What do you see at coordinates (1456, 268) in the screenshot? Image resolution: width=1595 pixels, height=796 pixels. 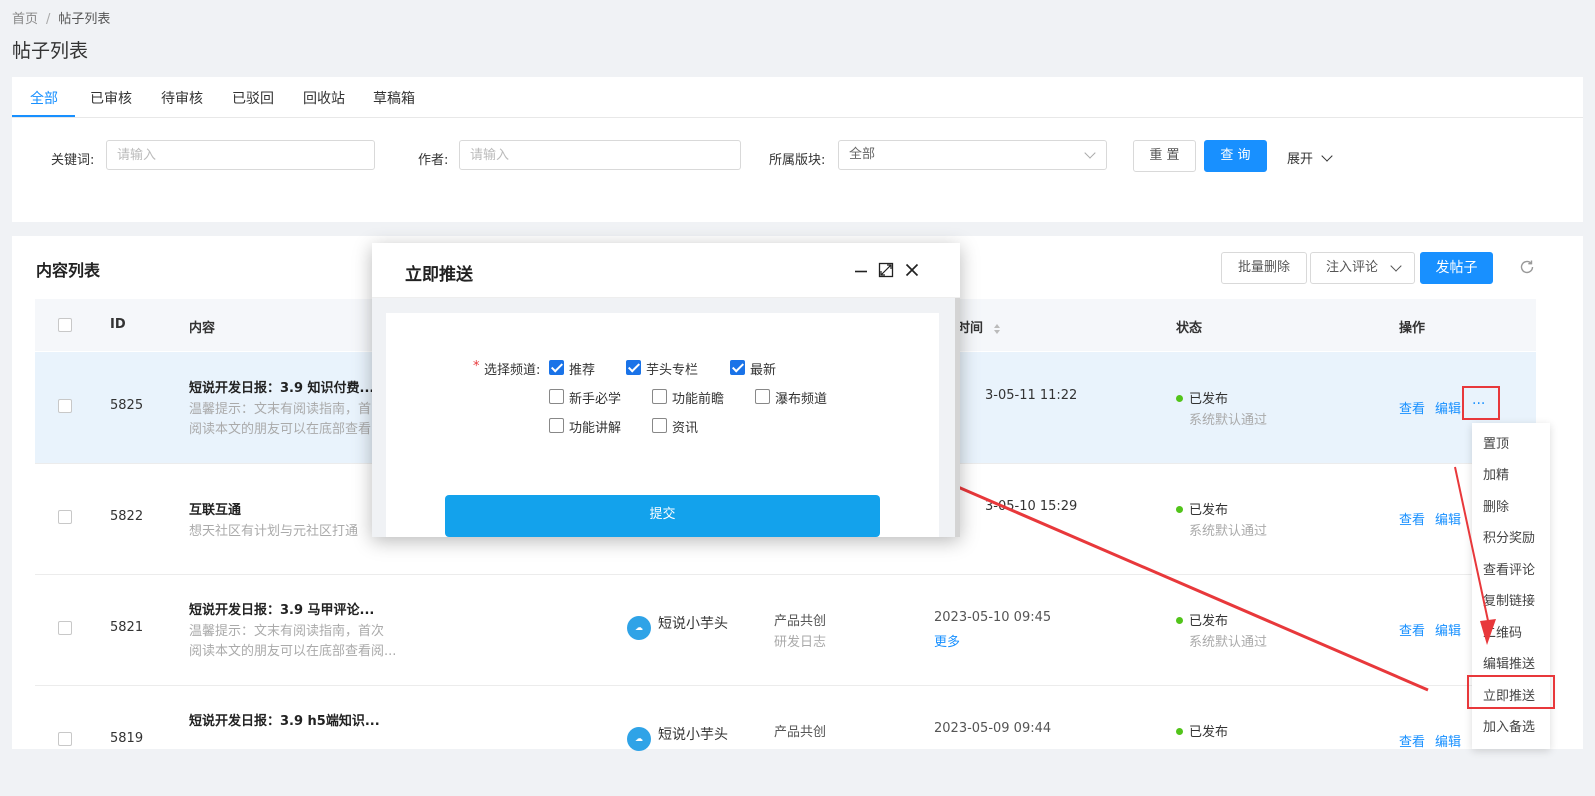 I see `new-post-button: 发帖子` at bounding box center [1456, 268].